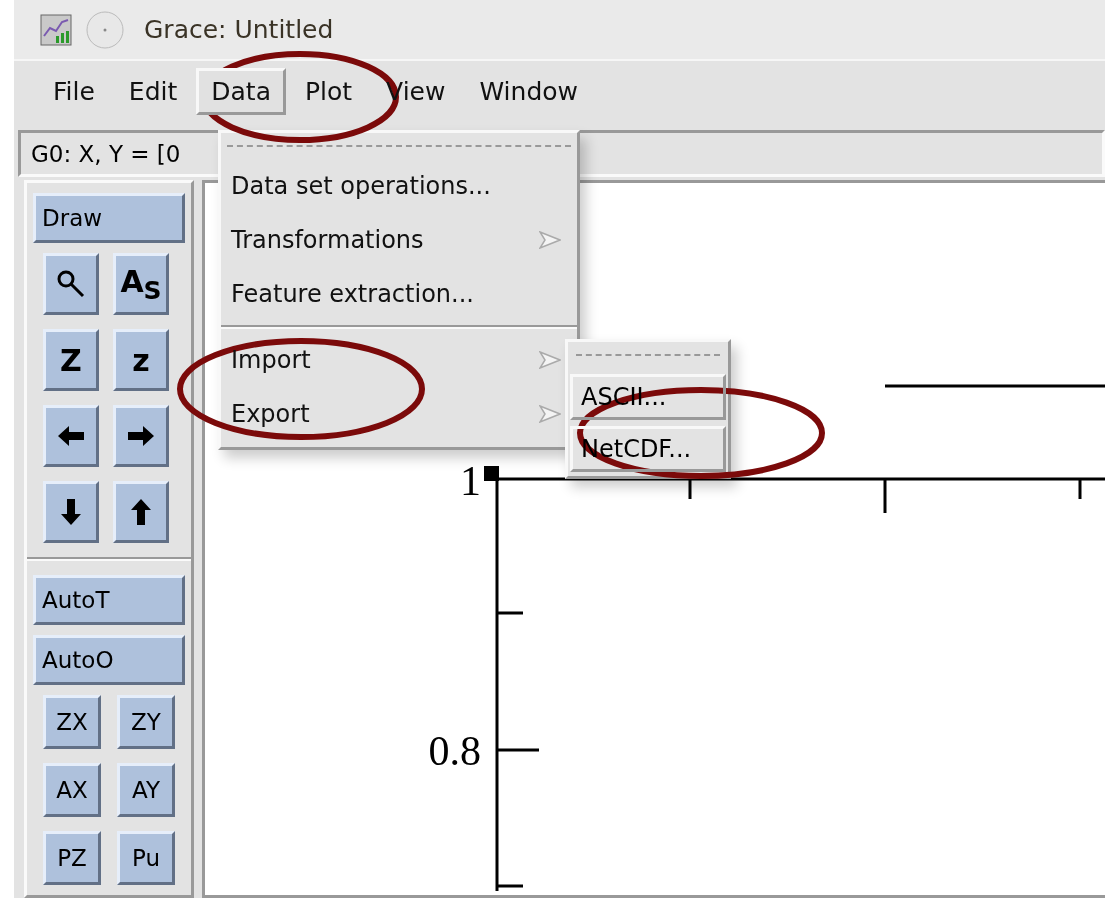 The width and height of the screenshot is (1105, 898). What do you see at coordinates (241, 92) in the screenshot?
I see `menu-item: Data` at bounding box center [241, 92].